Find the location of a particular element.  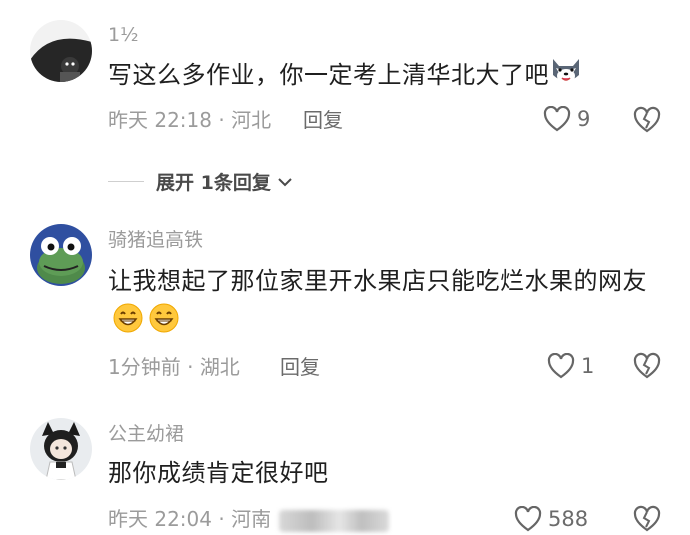

comment-text-content: 那你成绩肯定很好吧 is located at coordinates (218, 473).